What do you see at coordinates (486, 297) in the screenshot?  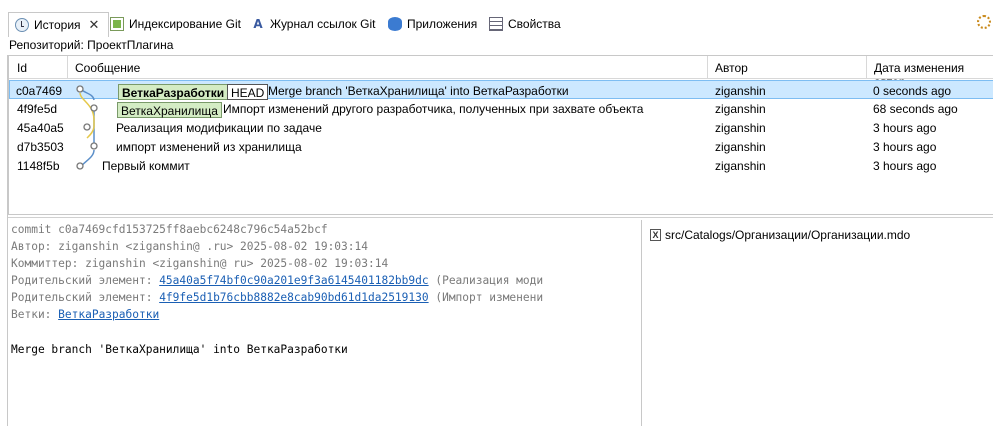 I see `parent-description: (Импорт изменени` at bounding box center [486, 297].